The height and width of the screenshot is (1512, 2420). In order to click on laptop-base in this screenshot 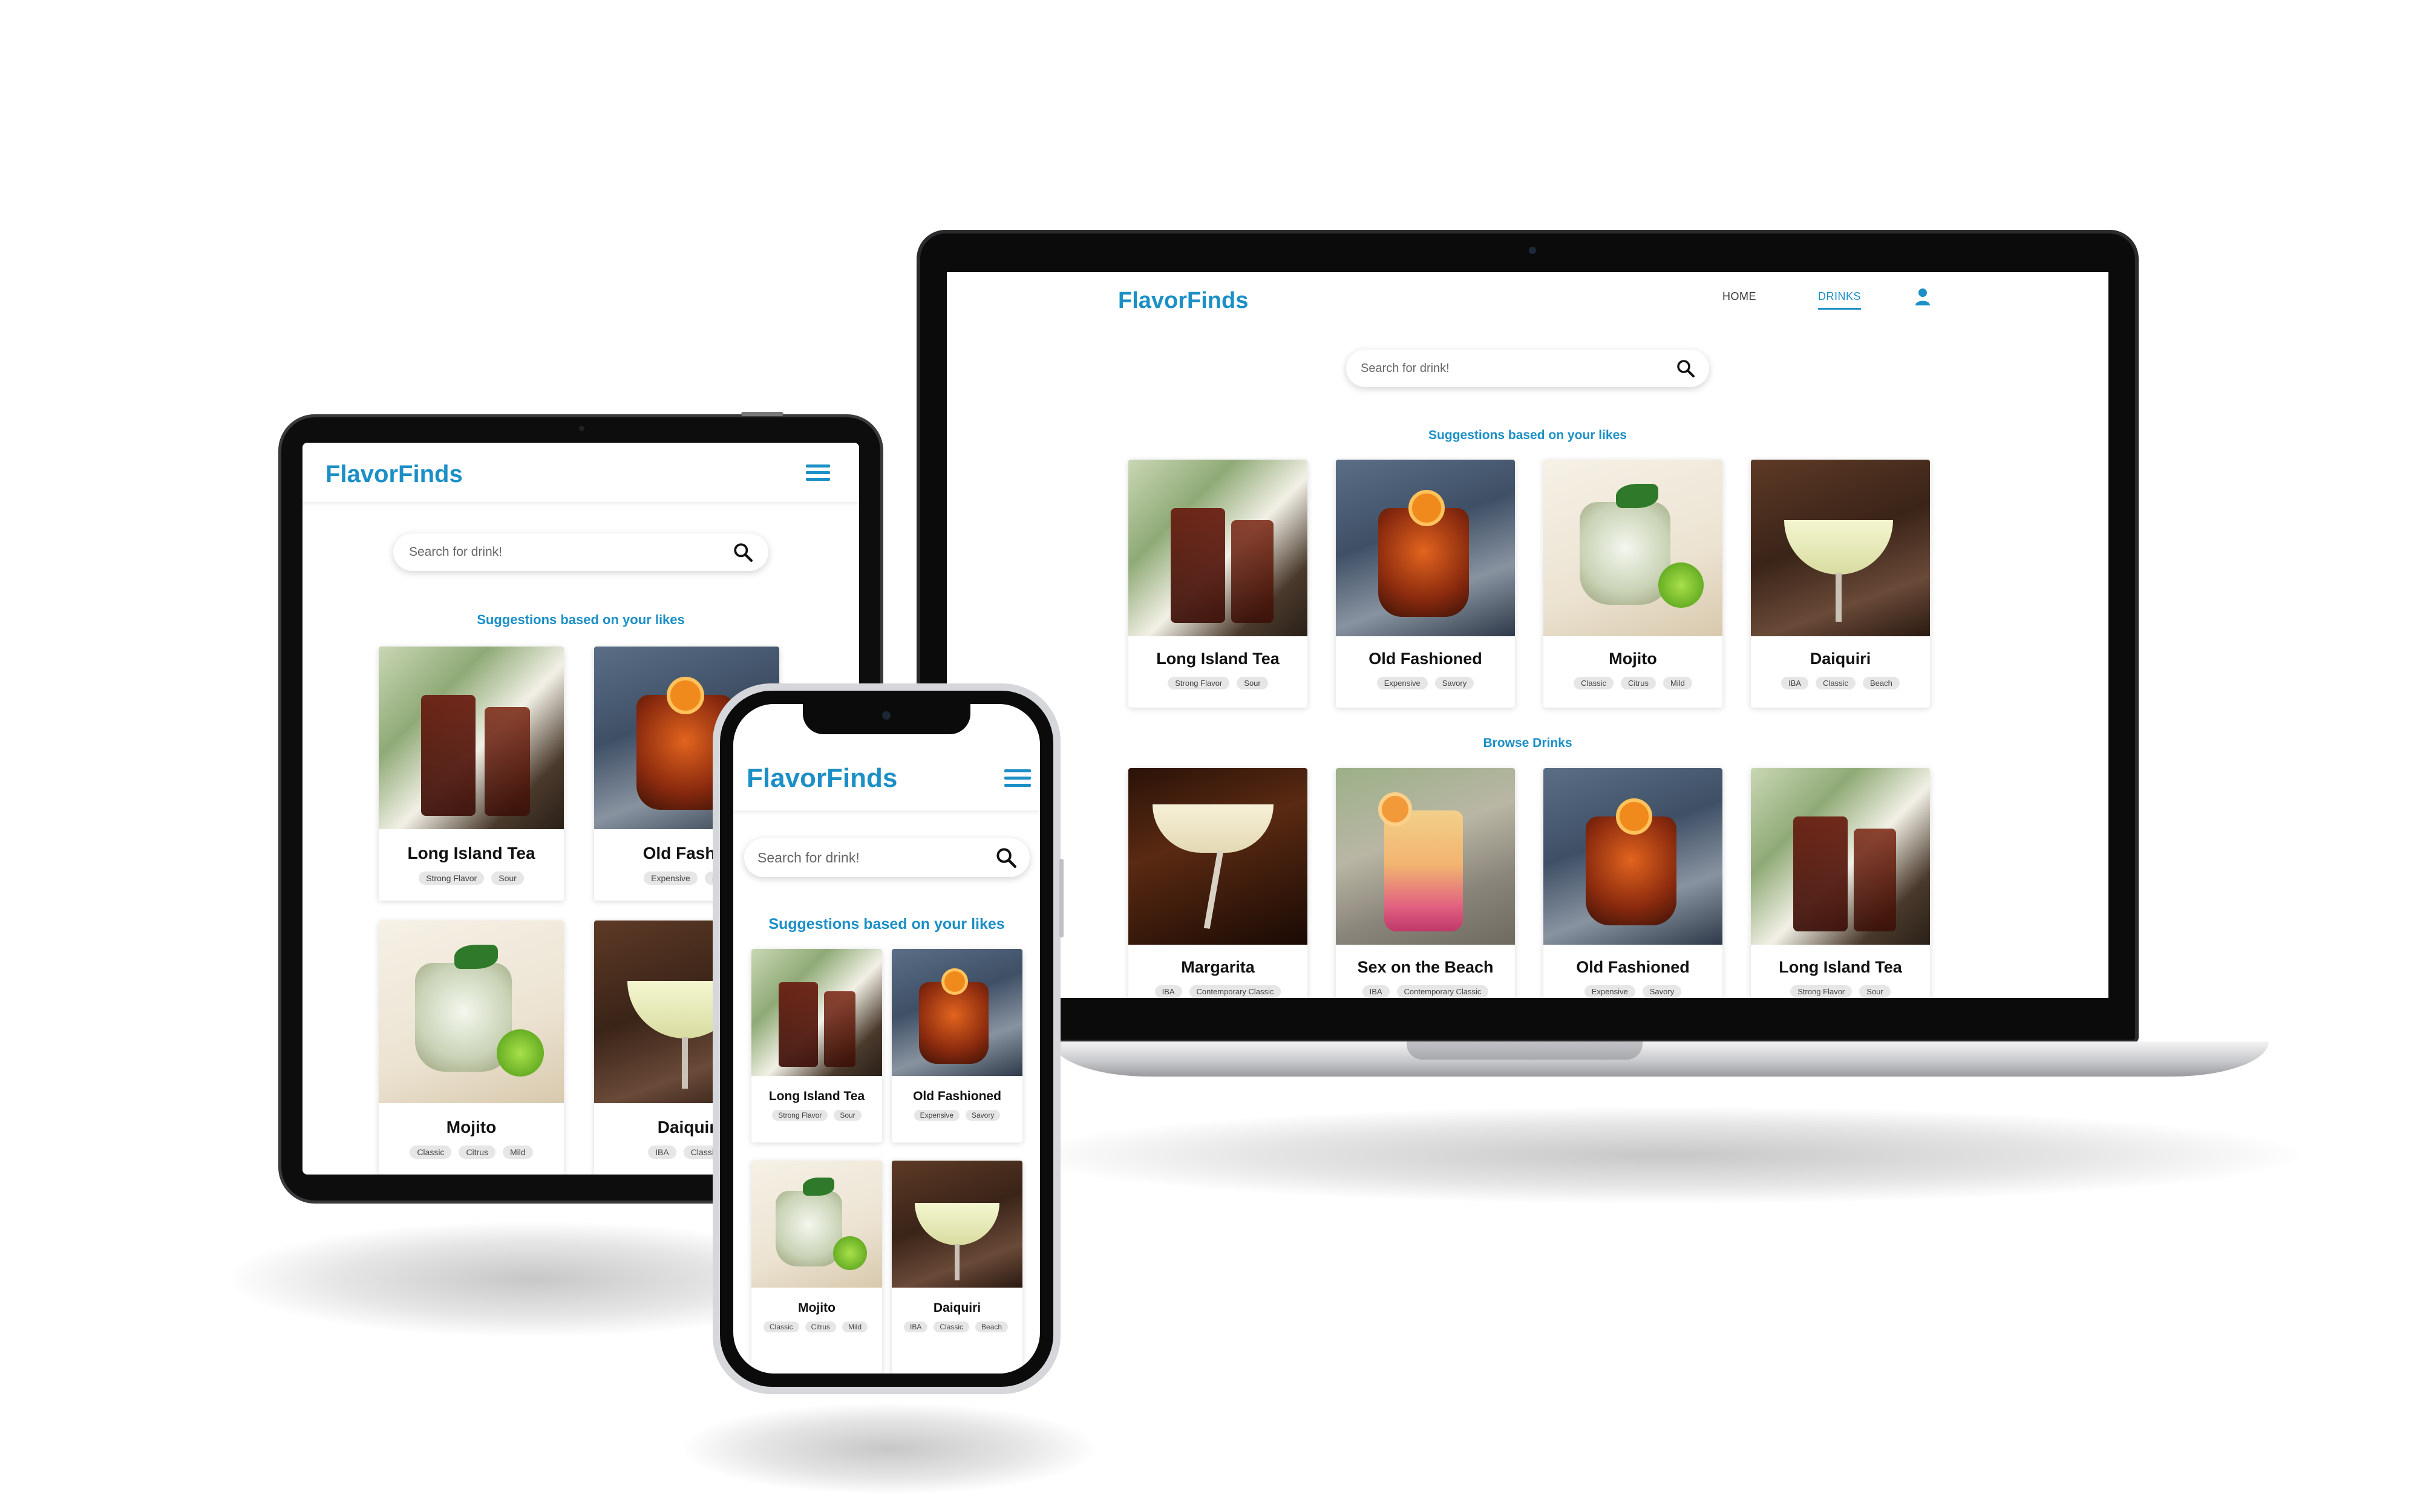, I will do `click(1661, 1059)`.